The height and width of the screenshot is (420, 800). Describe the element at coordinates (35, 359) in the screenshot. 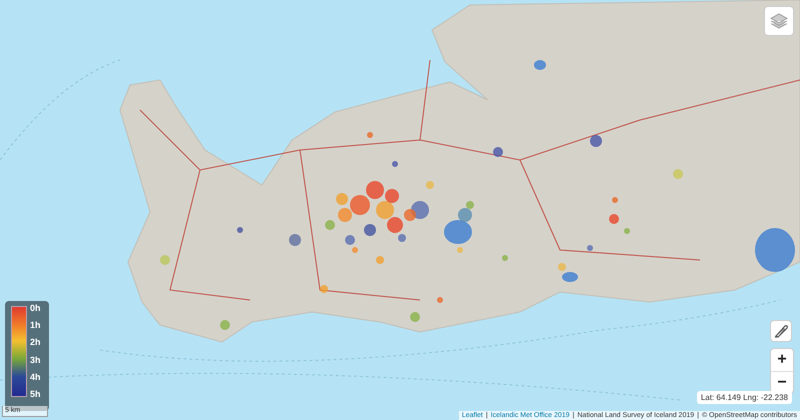

I see `legend-label: 3h` at that location.